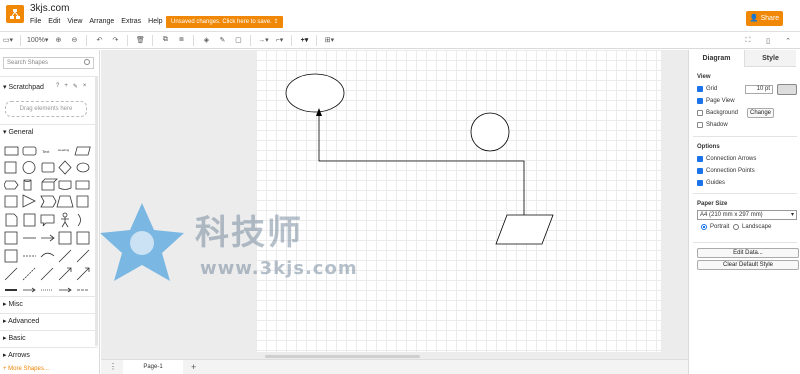 The height and width of the screenshot is (374, 800). Describe the element at coordinates (74, 21) in the screenshot. I see `menu-view: View` at that location.